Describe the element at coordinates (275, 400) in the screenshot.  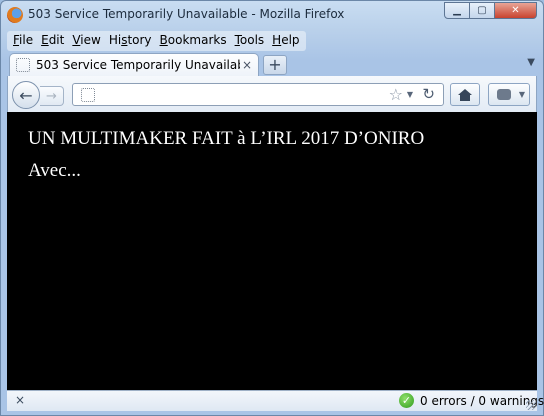
I see `addon-bar: × ✓ 0 errors / 0 warnings` at that location.